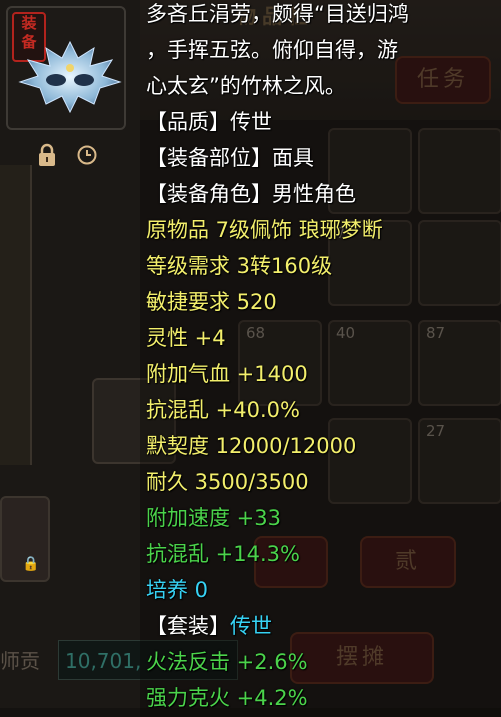 This screenshot has height=717, width=501. What do you see at coordinates (227, 662) in the screenshot?
I see `set-bonus-fire: 火法反击 +2.6%` at bounding box center [227, 662].